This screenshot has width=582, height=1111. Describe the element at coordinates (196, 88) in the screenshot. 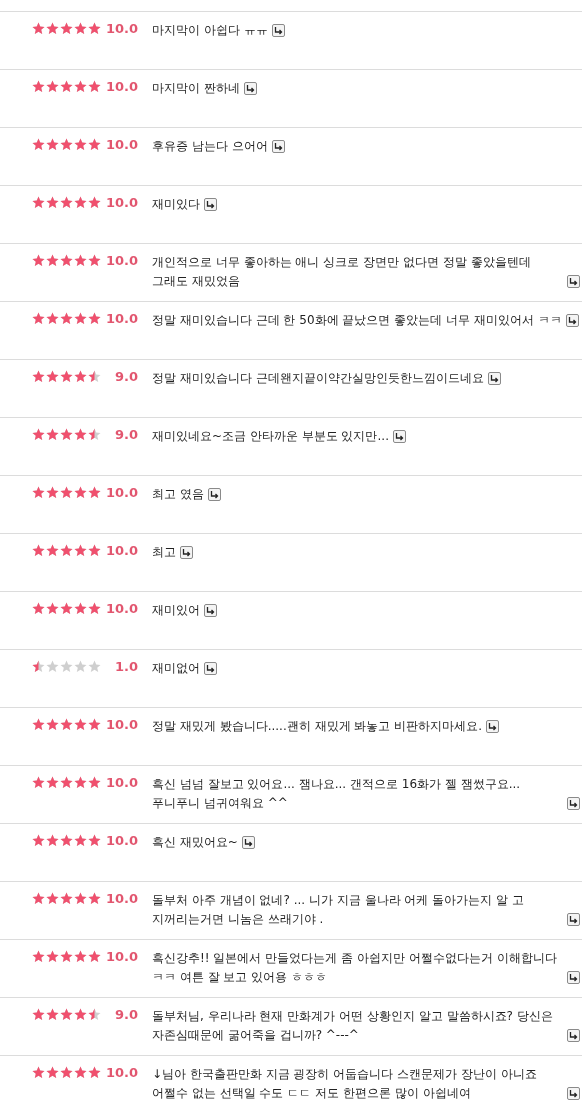

I see `review-text: 마지막이 짠하네` at that location.